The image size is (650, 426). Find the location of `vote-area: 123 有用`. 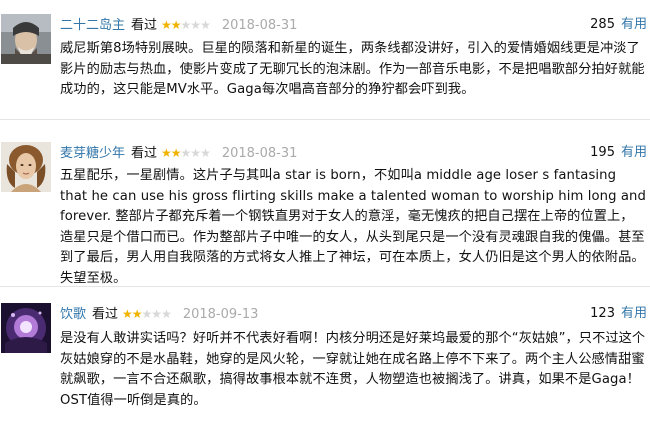

vote-area: 123 有用 is located at coordinates (618, 314).